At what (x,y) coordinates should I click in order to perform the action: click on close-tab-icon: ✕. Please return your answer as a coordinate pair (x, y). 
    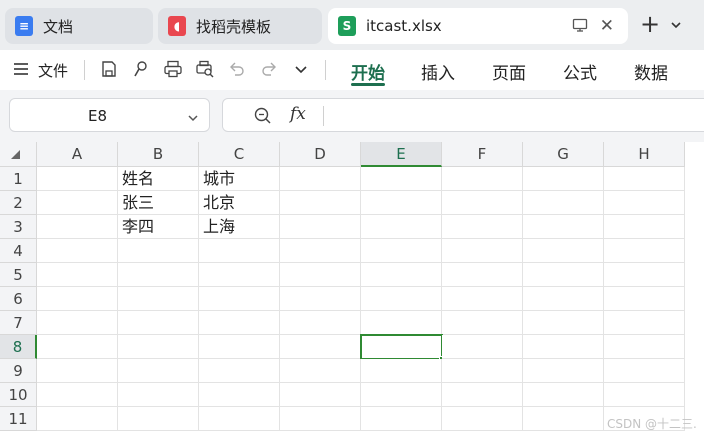
    Looking at the image, I should click on (607, 26).